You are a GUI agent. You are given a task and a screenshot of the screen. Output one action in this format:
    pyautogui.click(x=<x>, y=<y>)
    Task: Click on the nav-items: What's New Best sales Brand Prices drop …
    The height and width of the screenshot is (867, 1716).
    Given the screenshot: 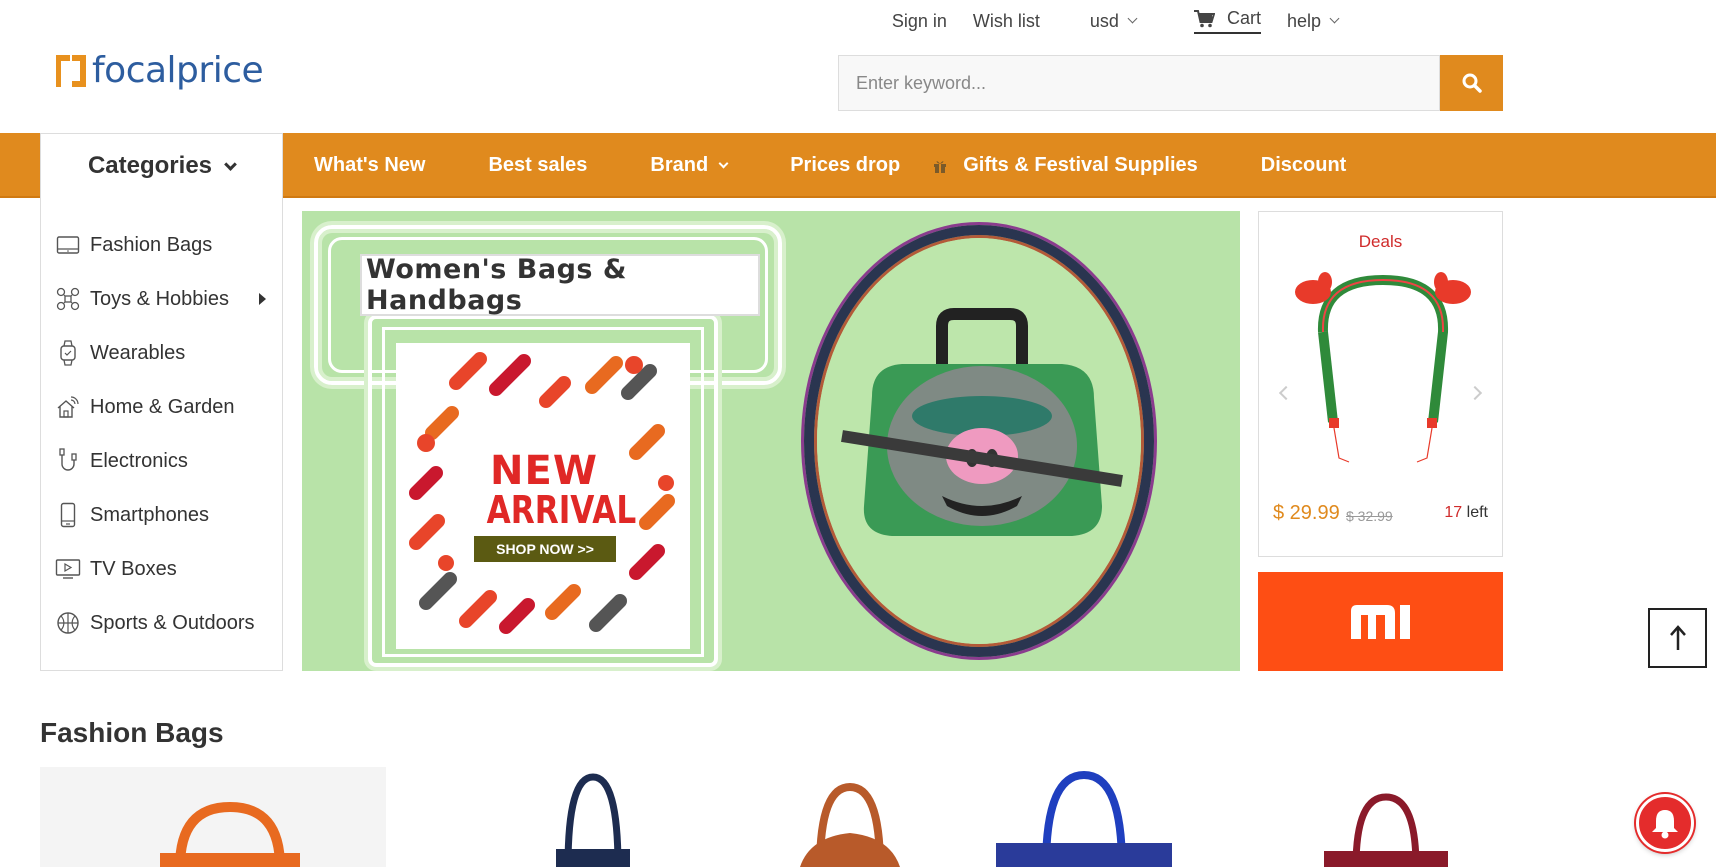 What is the action you would take?
    pyautogui.click(x=861, y=165)
    